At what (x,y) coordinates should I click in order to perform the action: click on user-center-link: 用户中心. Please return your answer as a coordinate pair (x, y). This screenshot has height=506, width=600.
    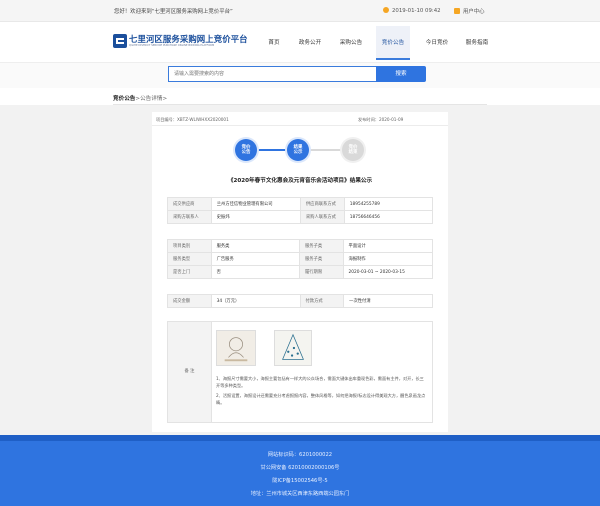
    Looking at the image, I should click on (469, 11).